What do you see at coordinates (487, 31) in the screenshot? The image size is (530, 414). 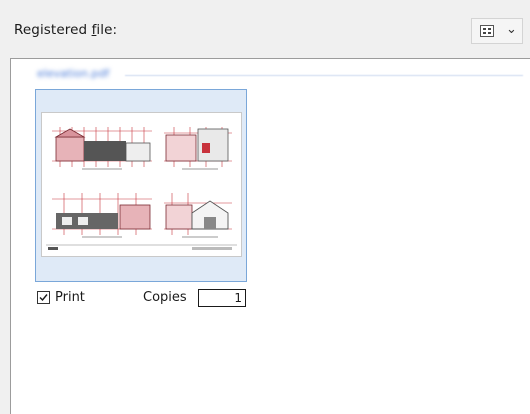 I see `large-icons-view-icon` at bounding box center [487, 31].